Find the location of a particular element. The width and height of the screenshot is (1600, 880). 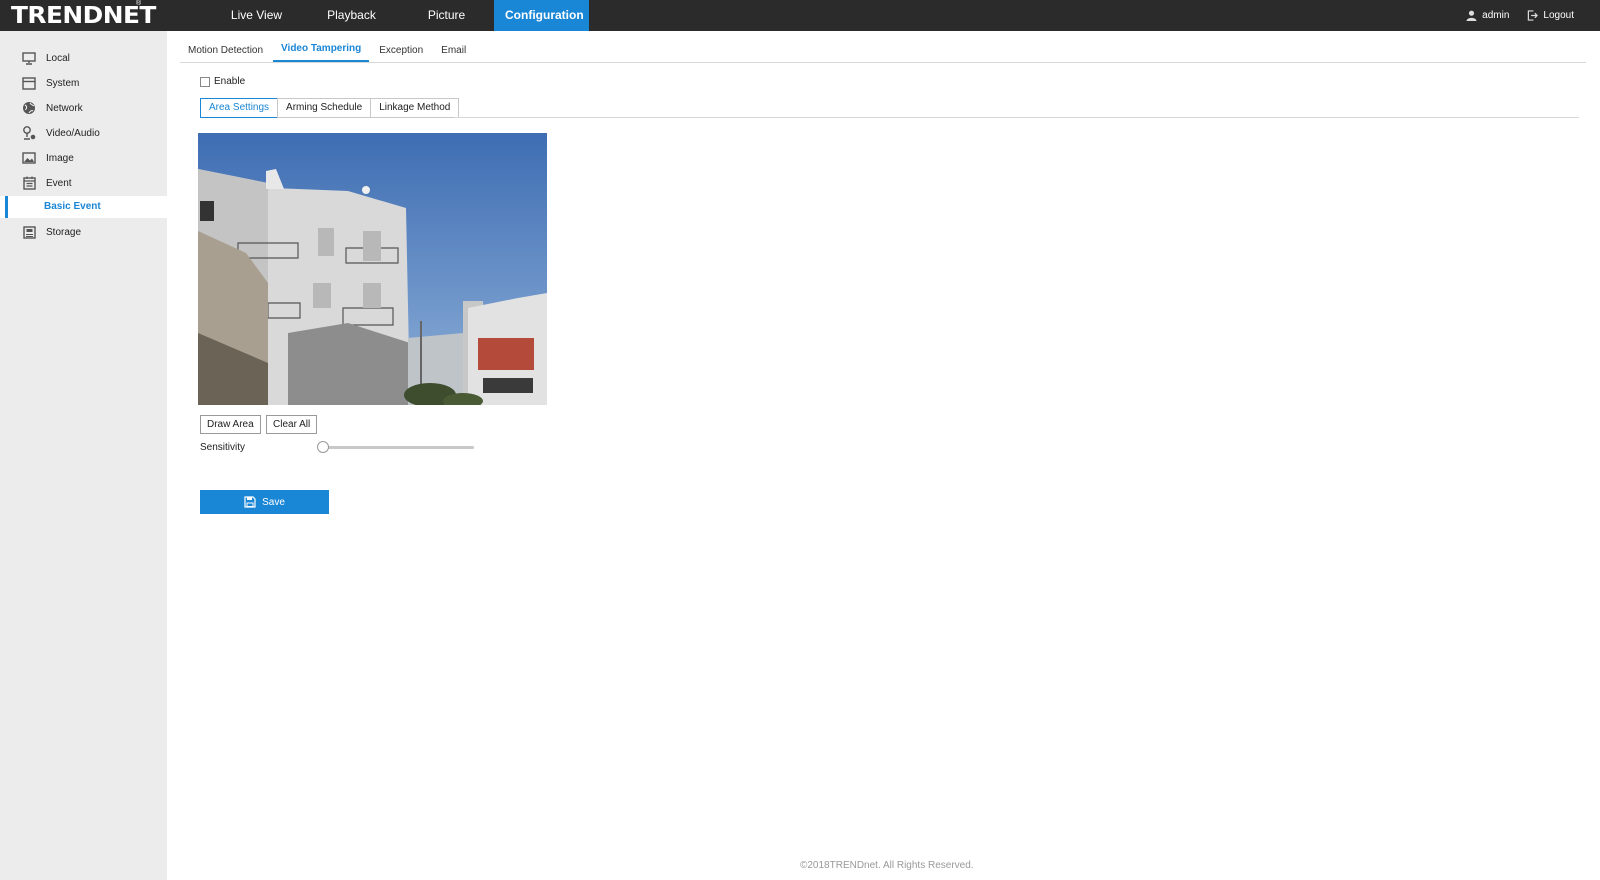

enable-label: Enable is located at coordinates (230, 81).